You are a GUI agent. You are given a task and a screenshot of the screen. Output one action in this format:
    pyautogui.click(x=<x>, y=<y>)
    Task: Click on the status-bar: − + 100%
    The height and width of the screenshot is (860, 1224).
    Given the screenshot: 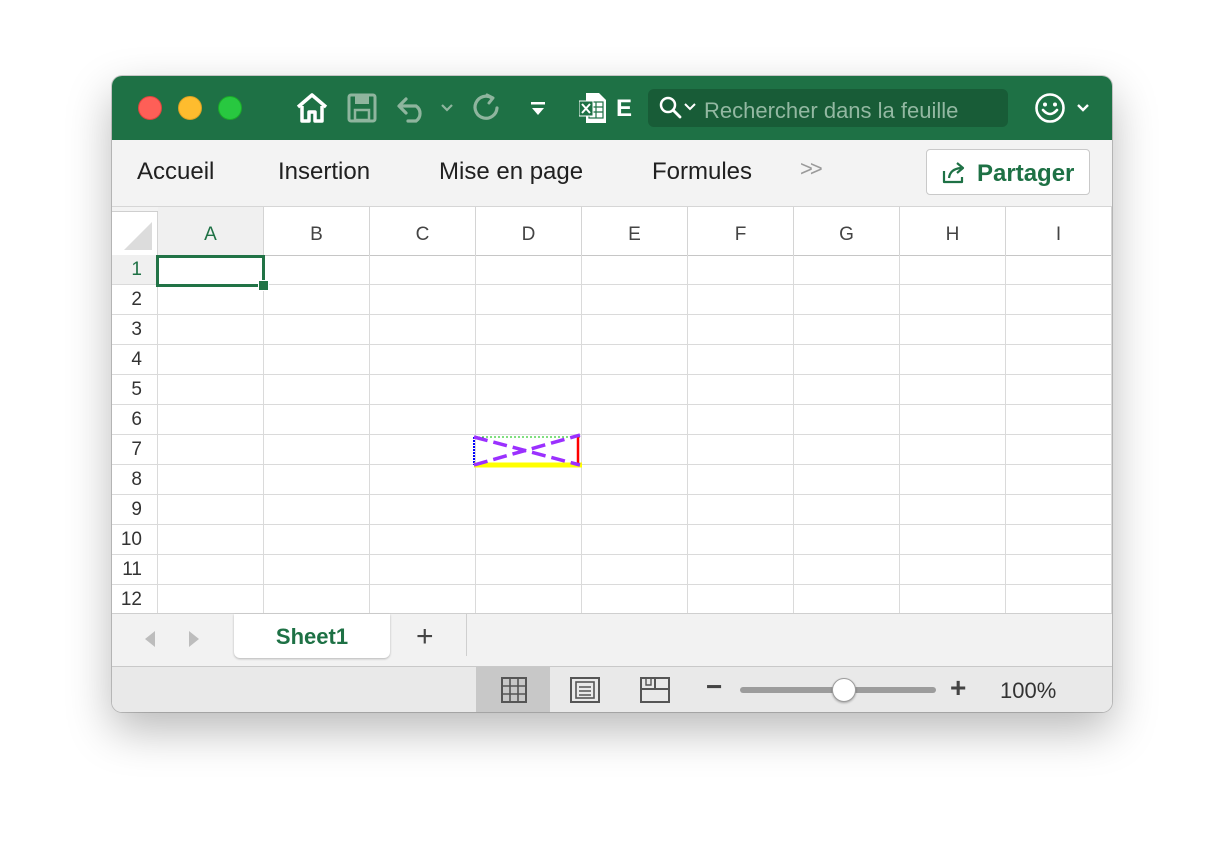 What is the action you would take?
    pyautogui.click(x=612, y=689)
    